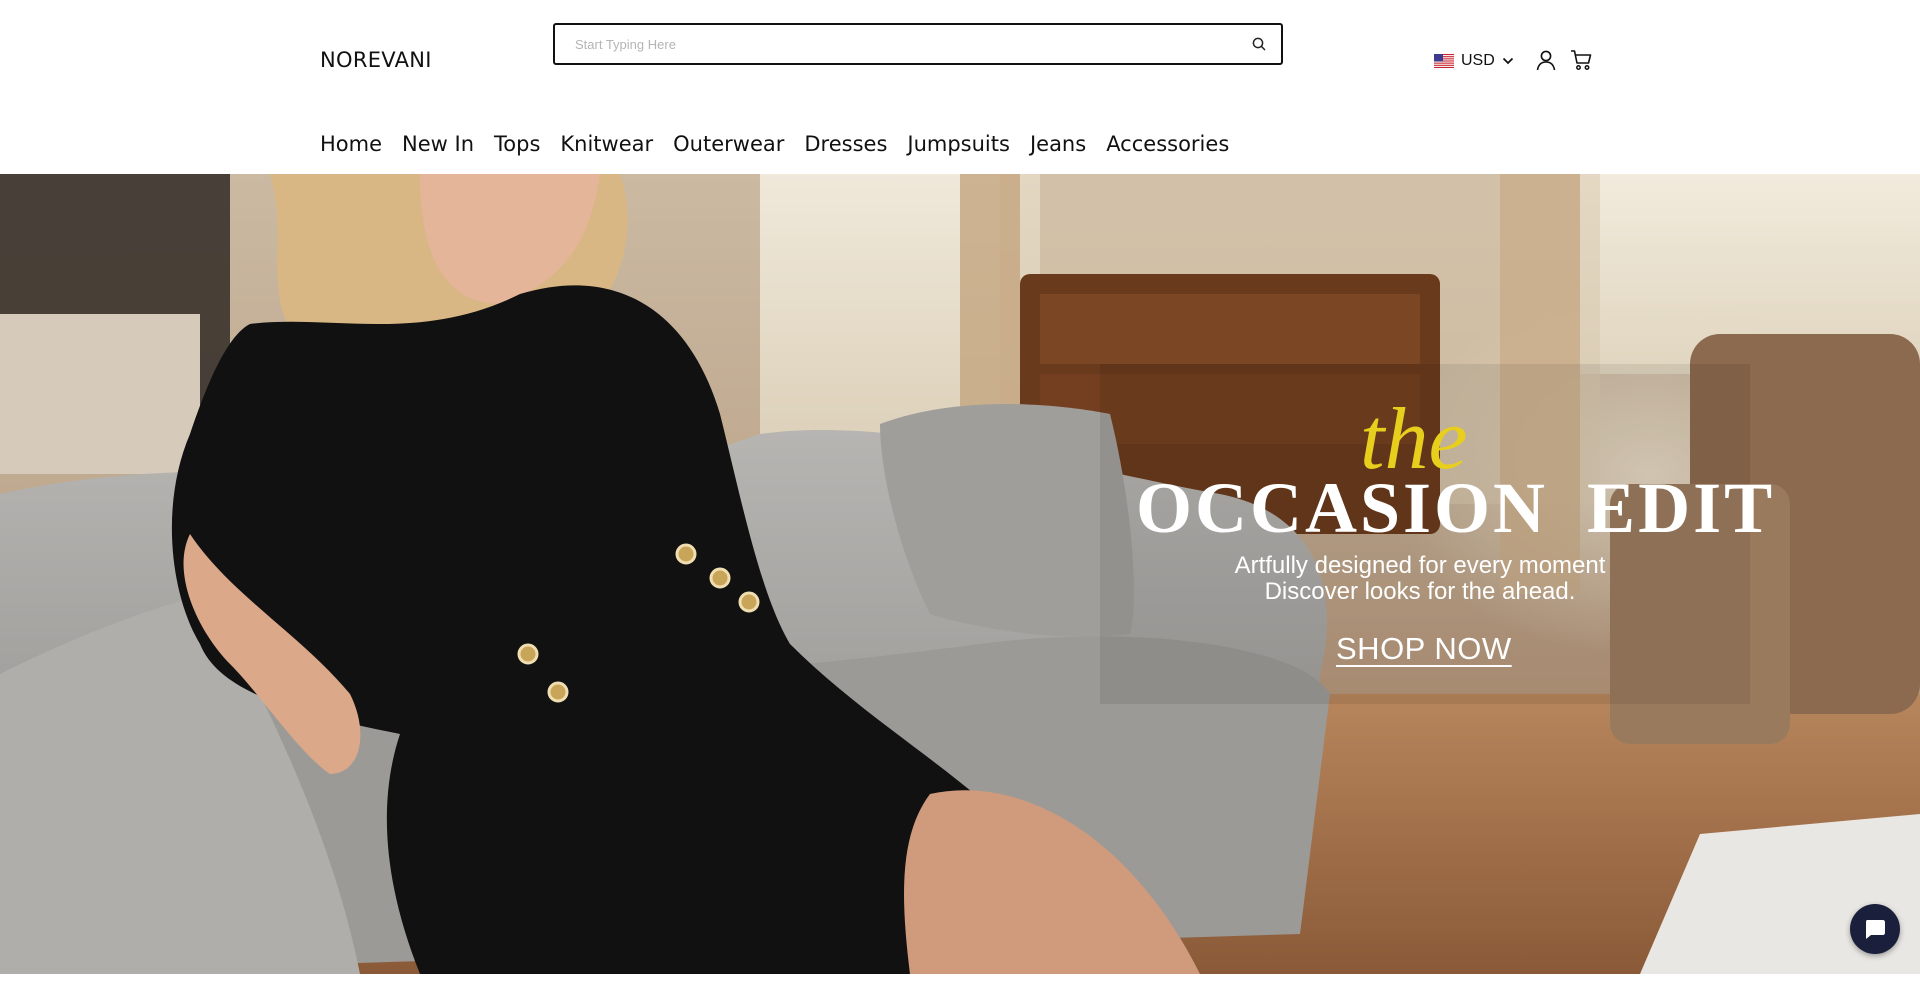 This screenshot has width=1920, height=993. I want to click on currency-selector: USD, so click(1474, 61).